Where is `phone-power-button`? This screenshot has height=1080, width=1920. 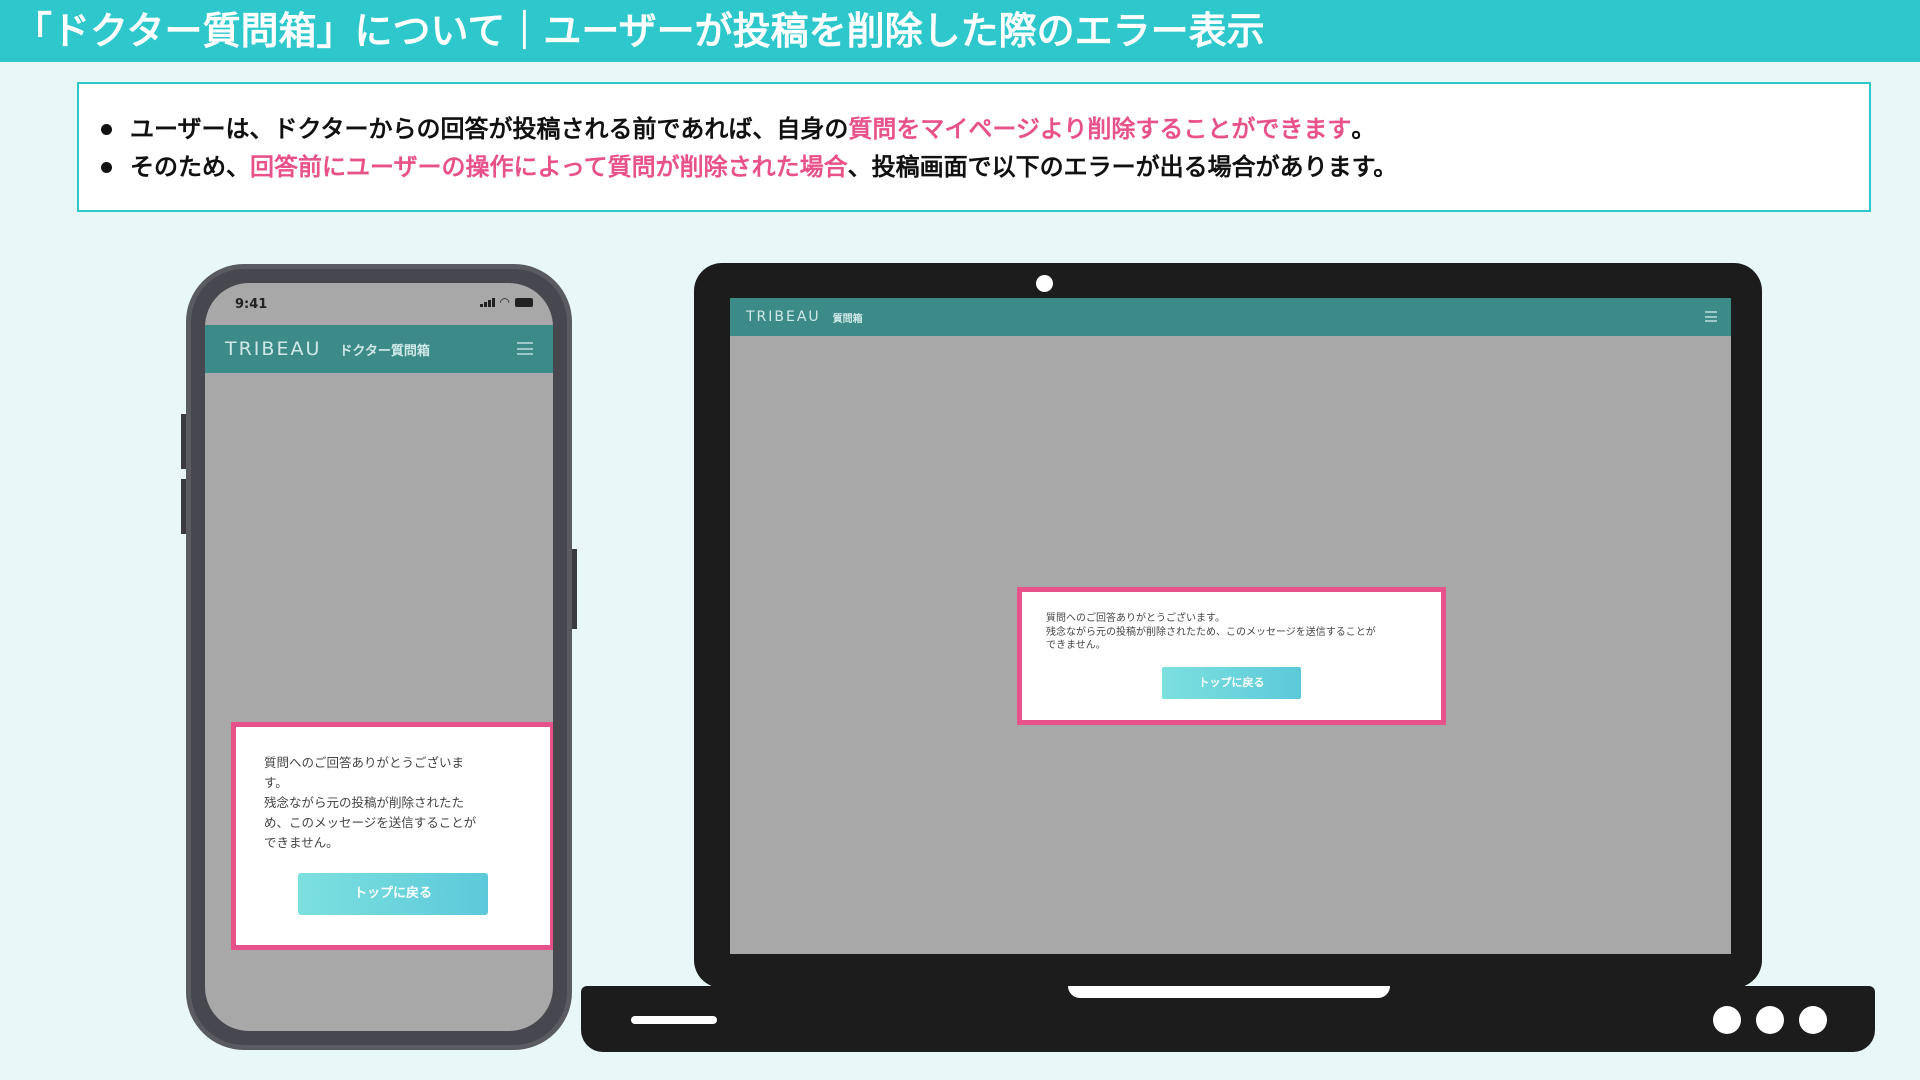 phone-power-button is located at coordinates (574, 589).